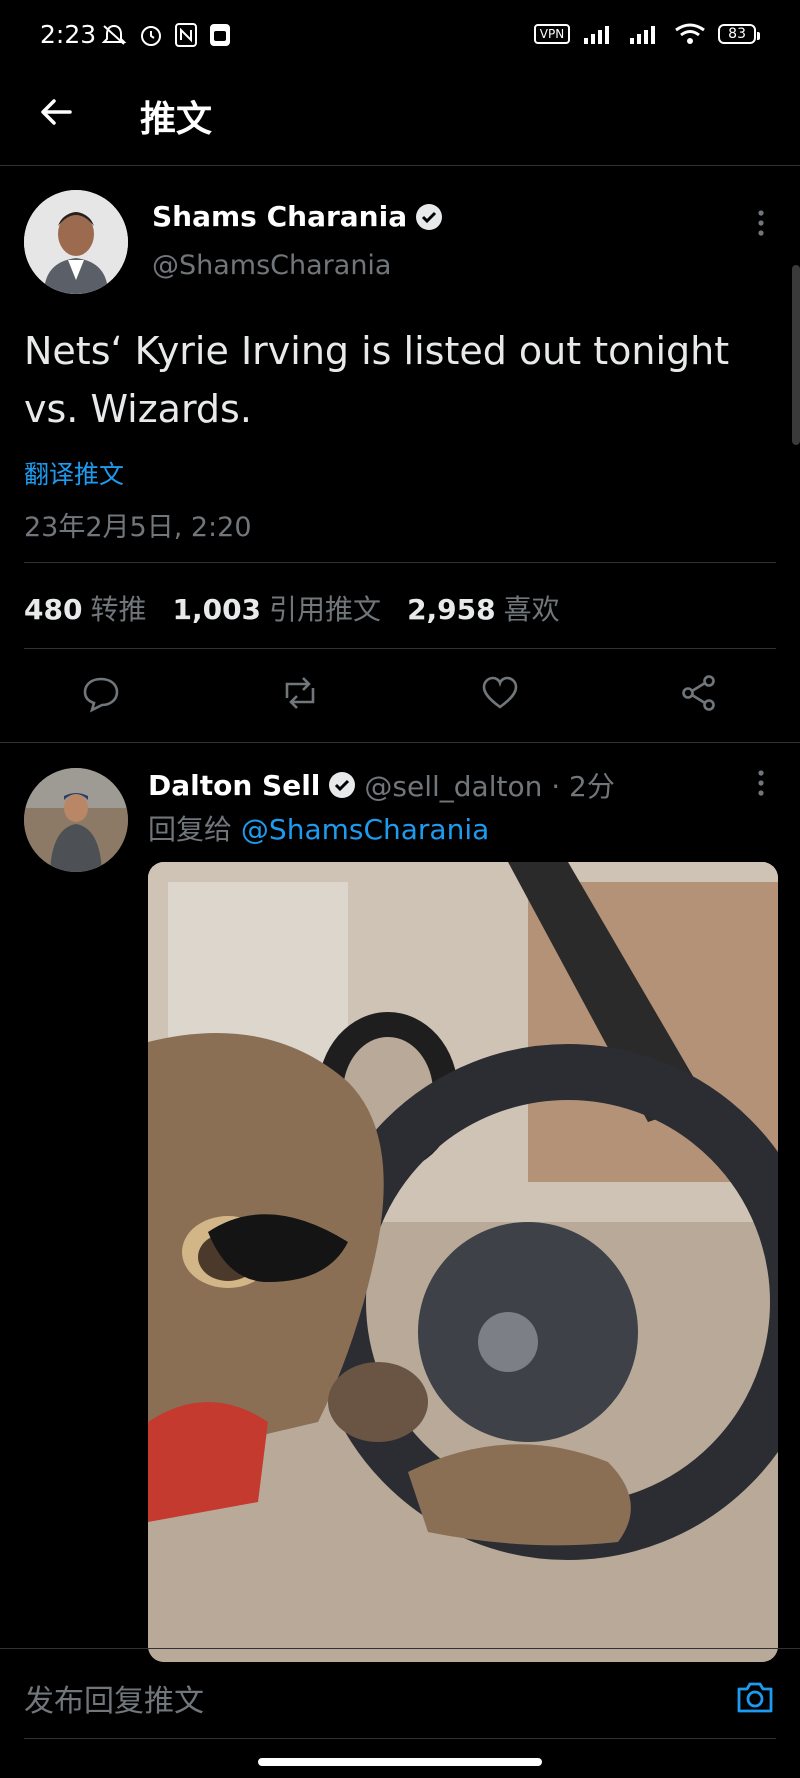 Image resolution: width=800 pixels, height=1778 pixels. What do you see at coordinates (85, 608) in the screenshot?
I see `retweets-stat: 480 转推` at bounding box center [85, 608].